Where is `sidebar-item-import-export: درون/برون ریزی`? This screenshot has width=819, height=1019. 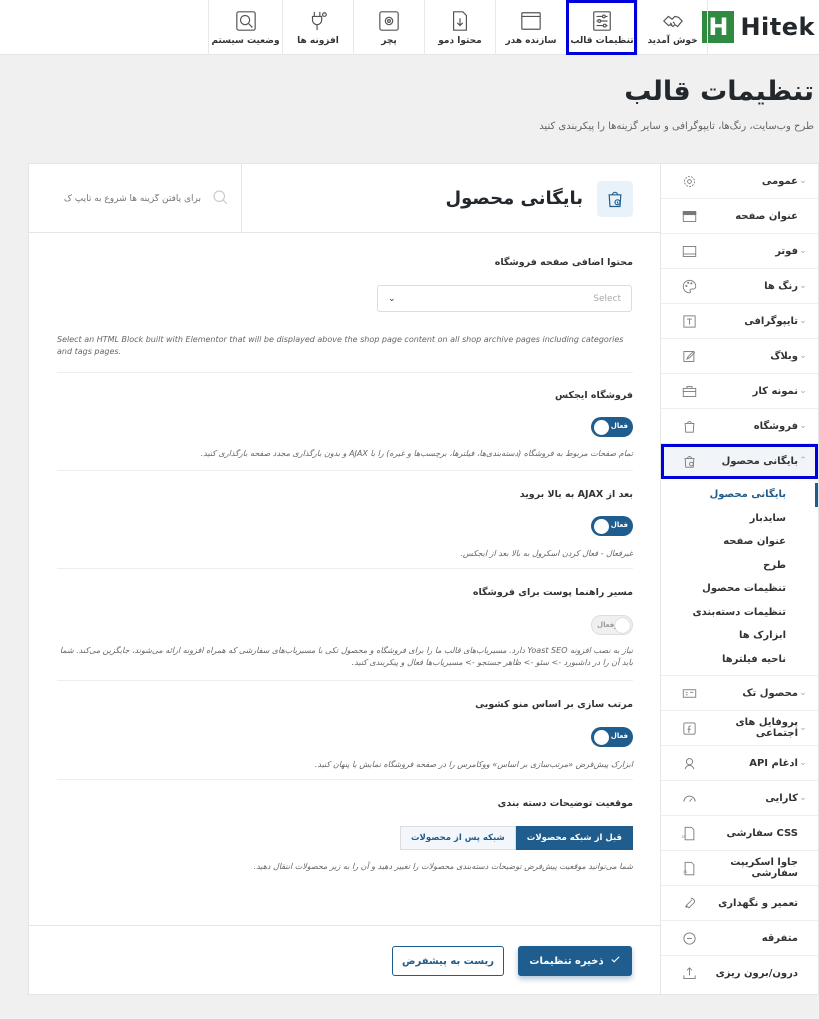 sidebar-item-import-export: درون/برون ریزی is located at coordinates (739, 973).